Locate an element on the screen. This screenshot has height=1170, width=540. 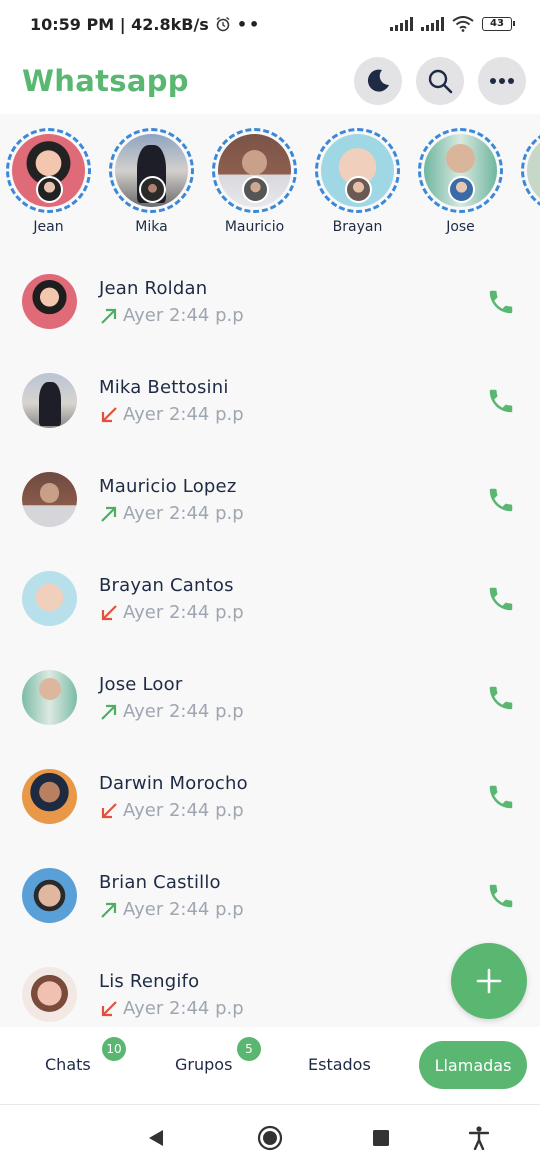
chats-badge: 10 is located at coordinates (114, 1049).